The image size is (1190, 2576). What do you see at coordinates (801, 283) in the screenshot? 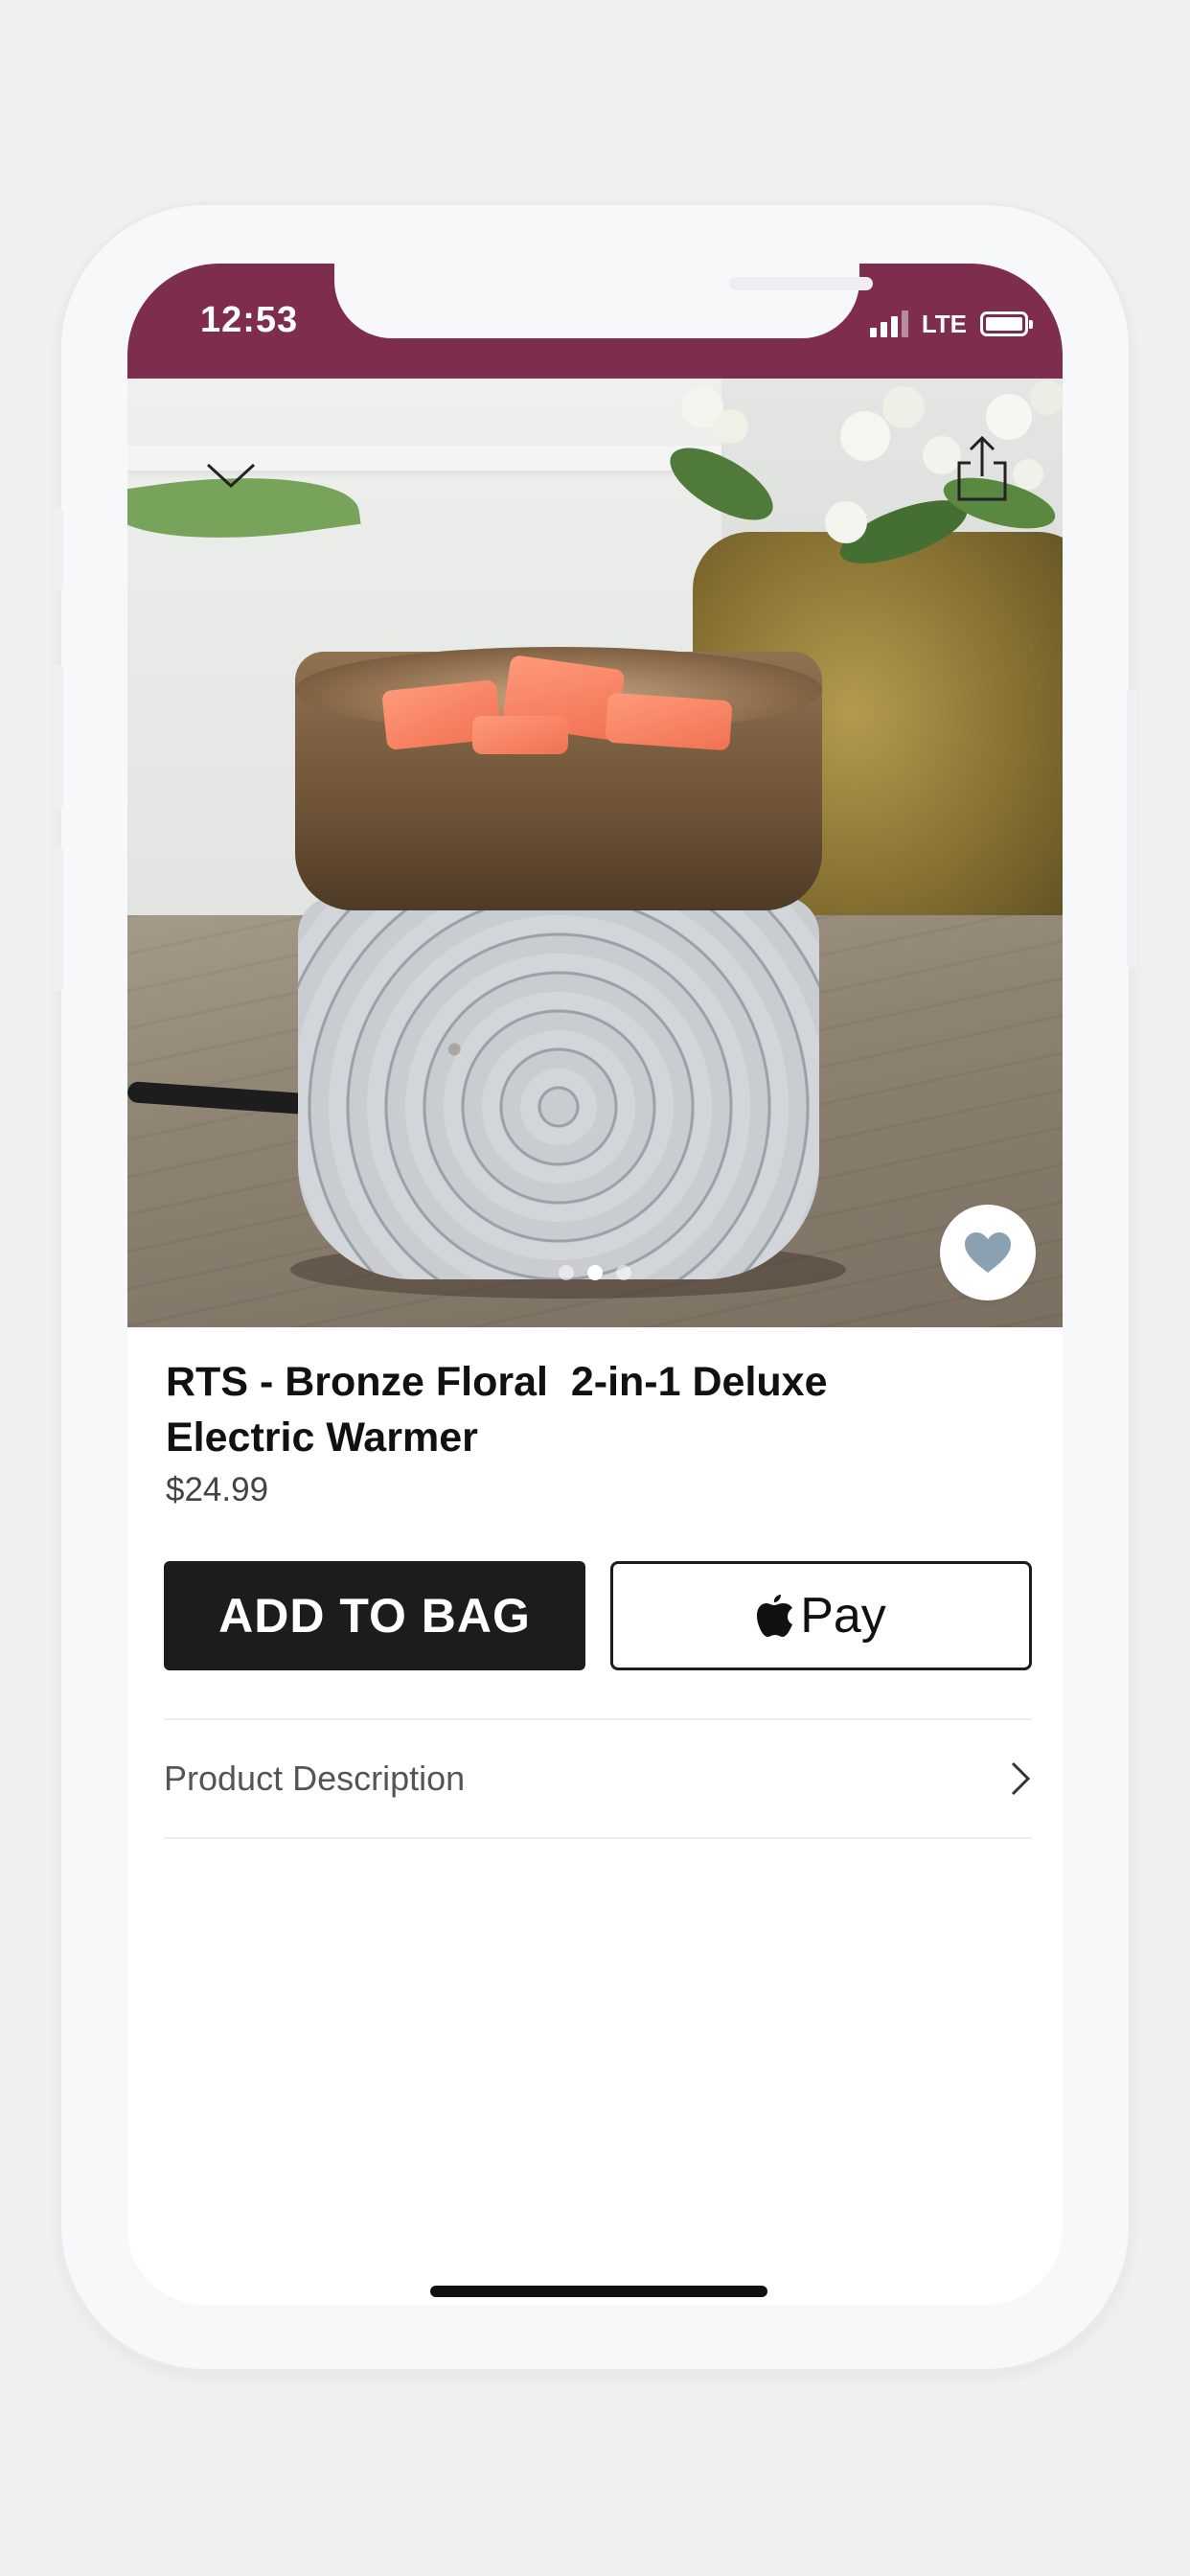
I see `notch-speaker` at bounding box center [801, 283].